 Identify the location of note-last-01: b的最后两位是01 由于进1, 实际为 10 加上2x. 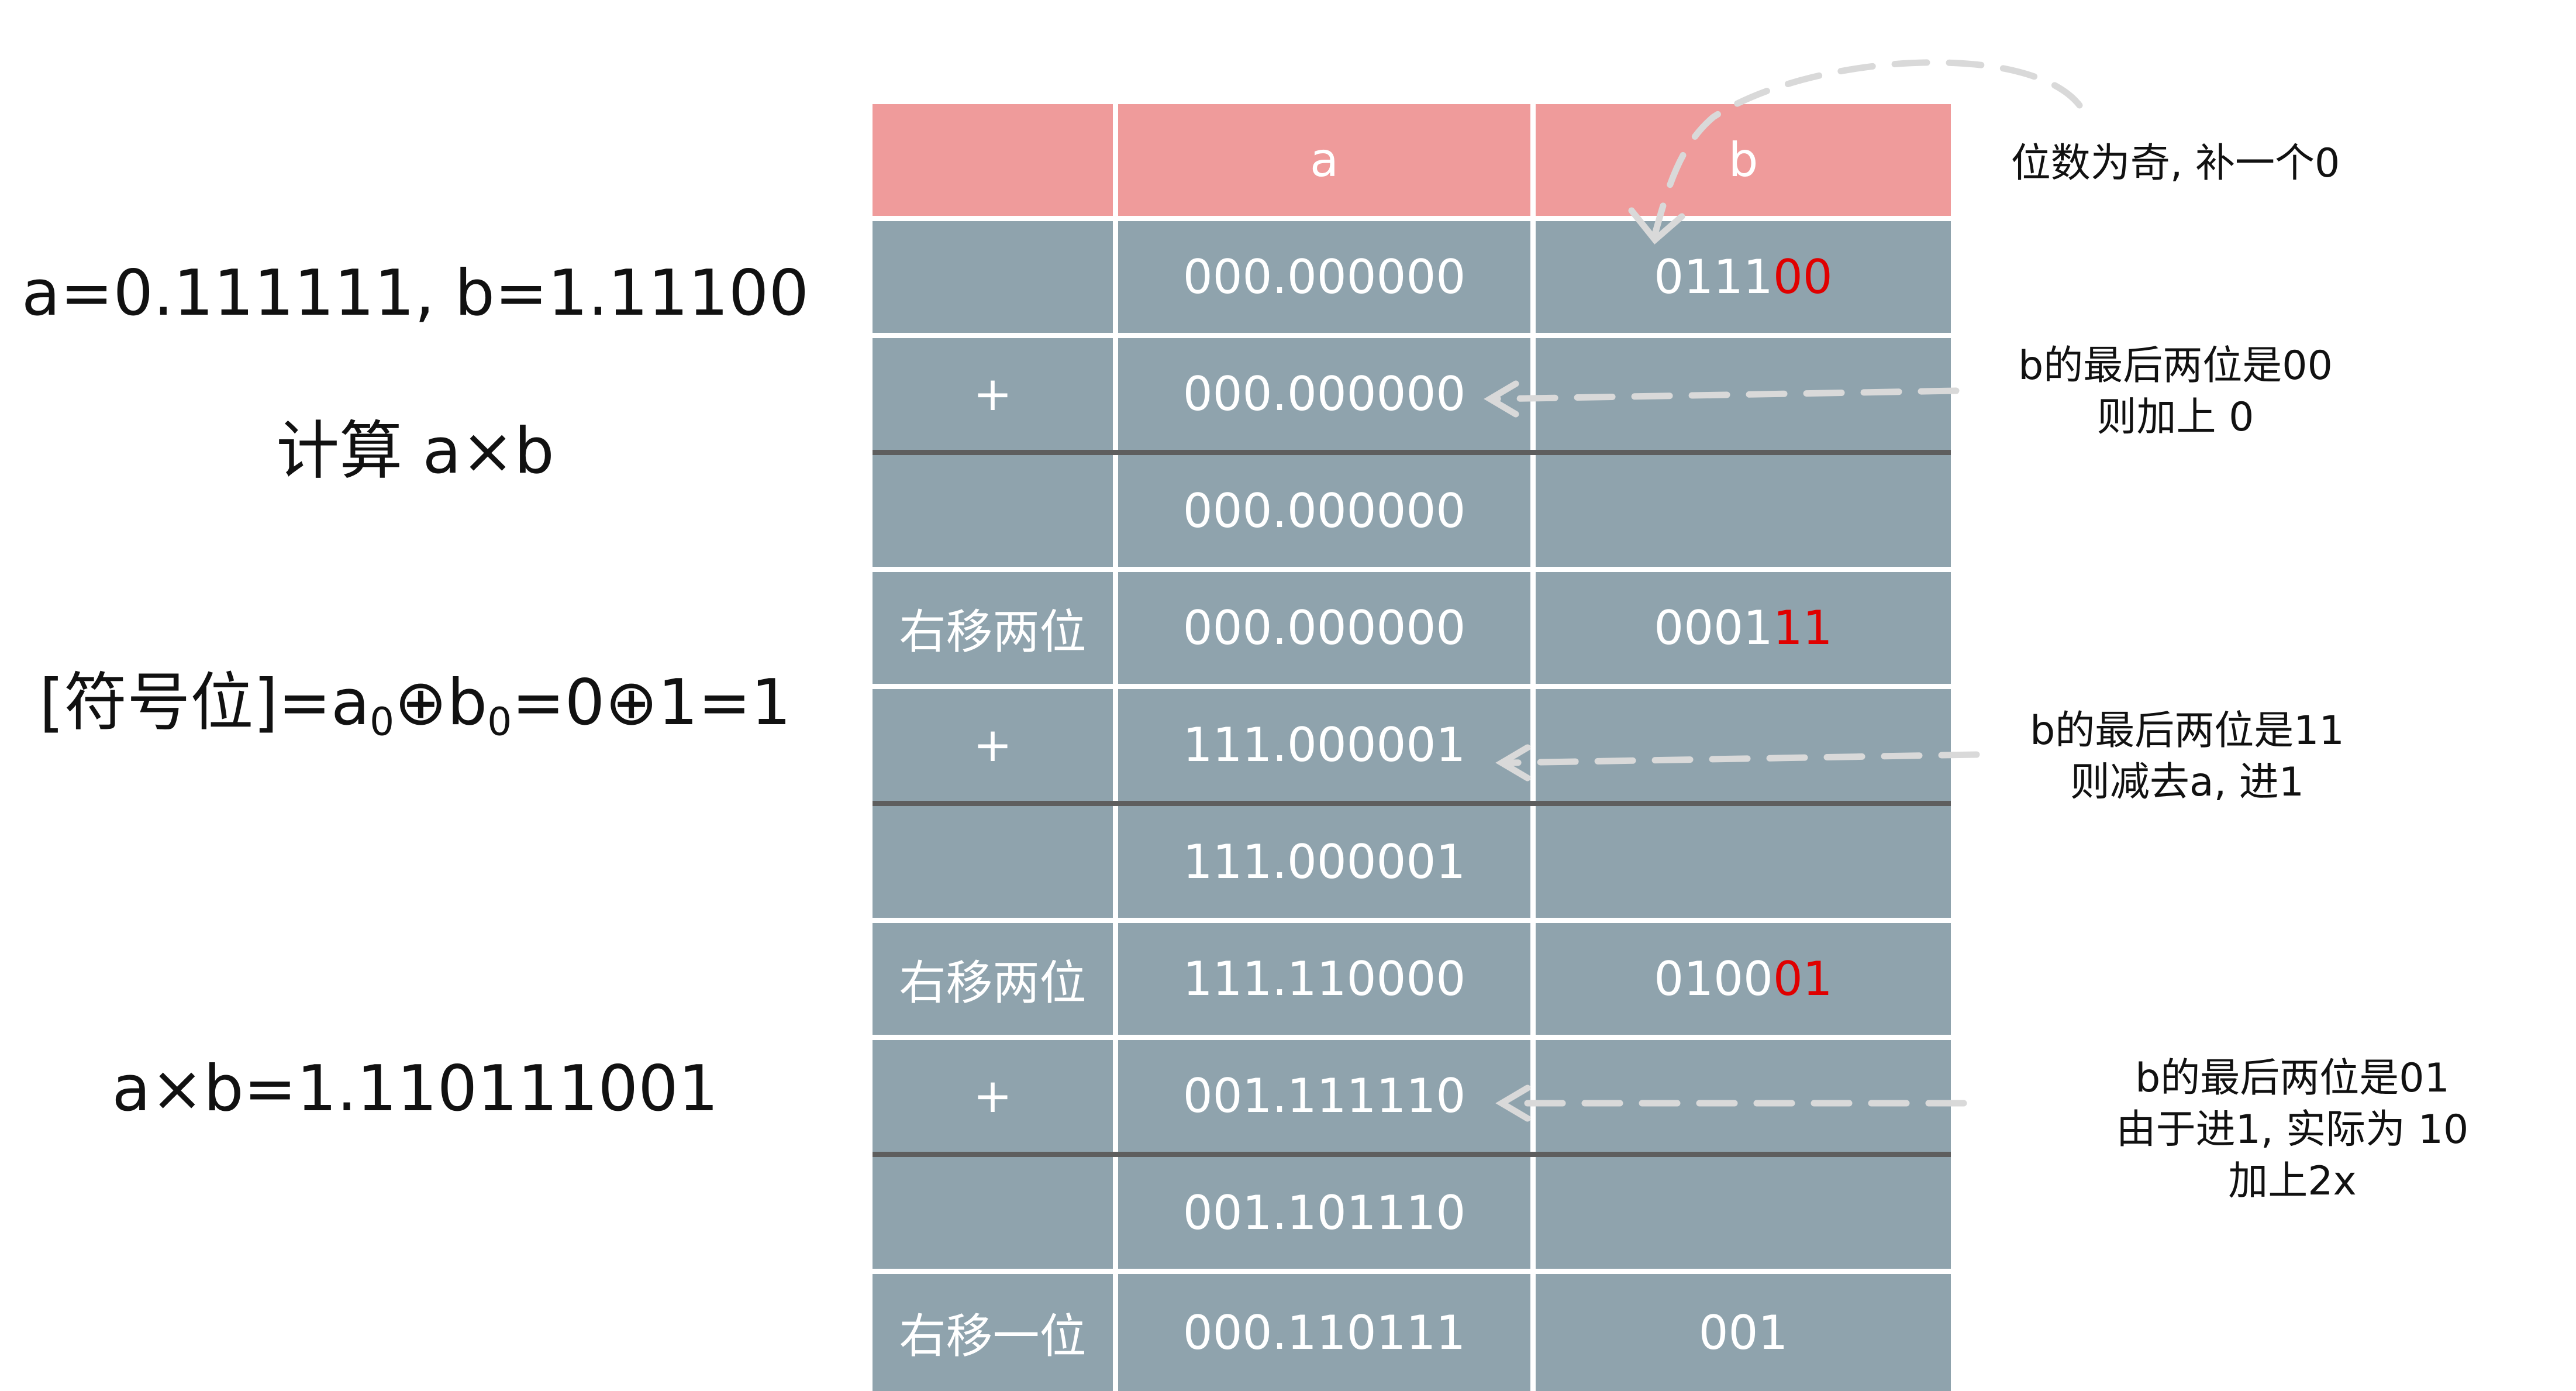
(2292, 1130).